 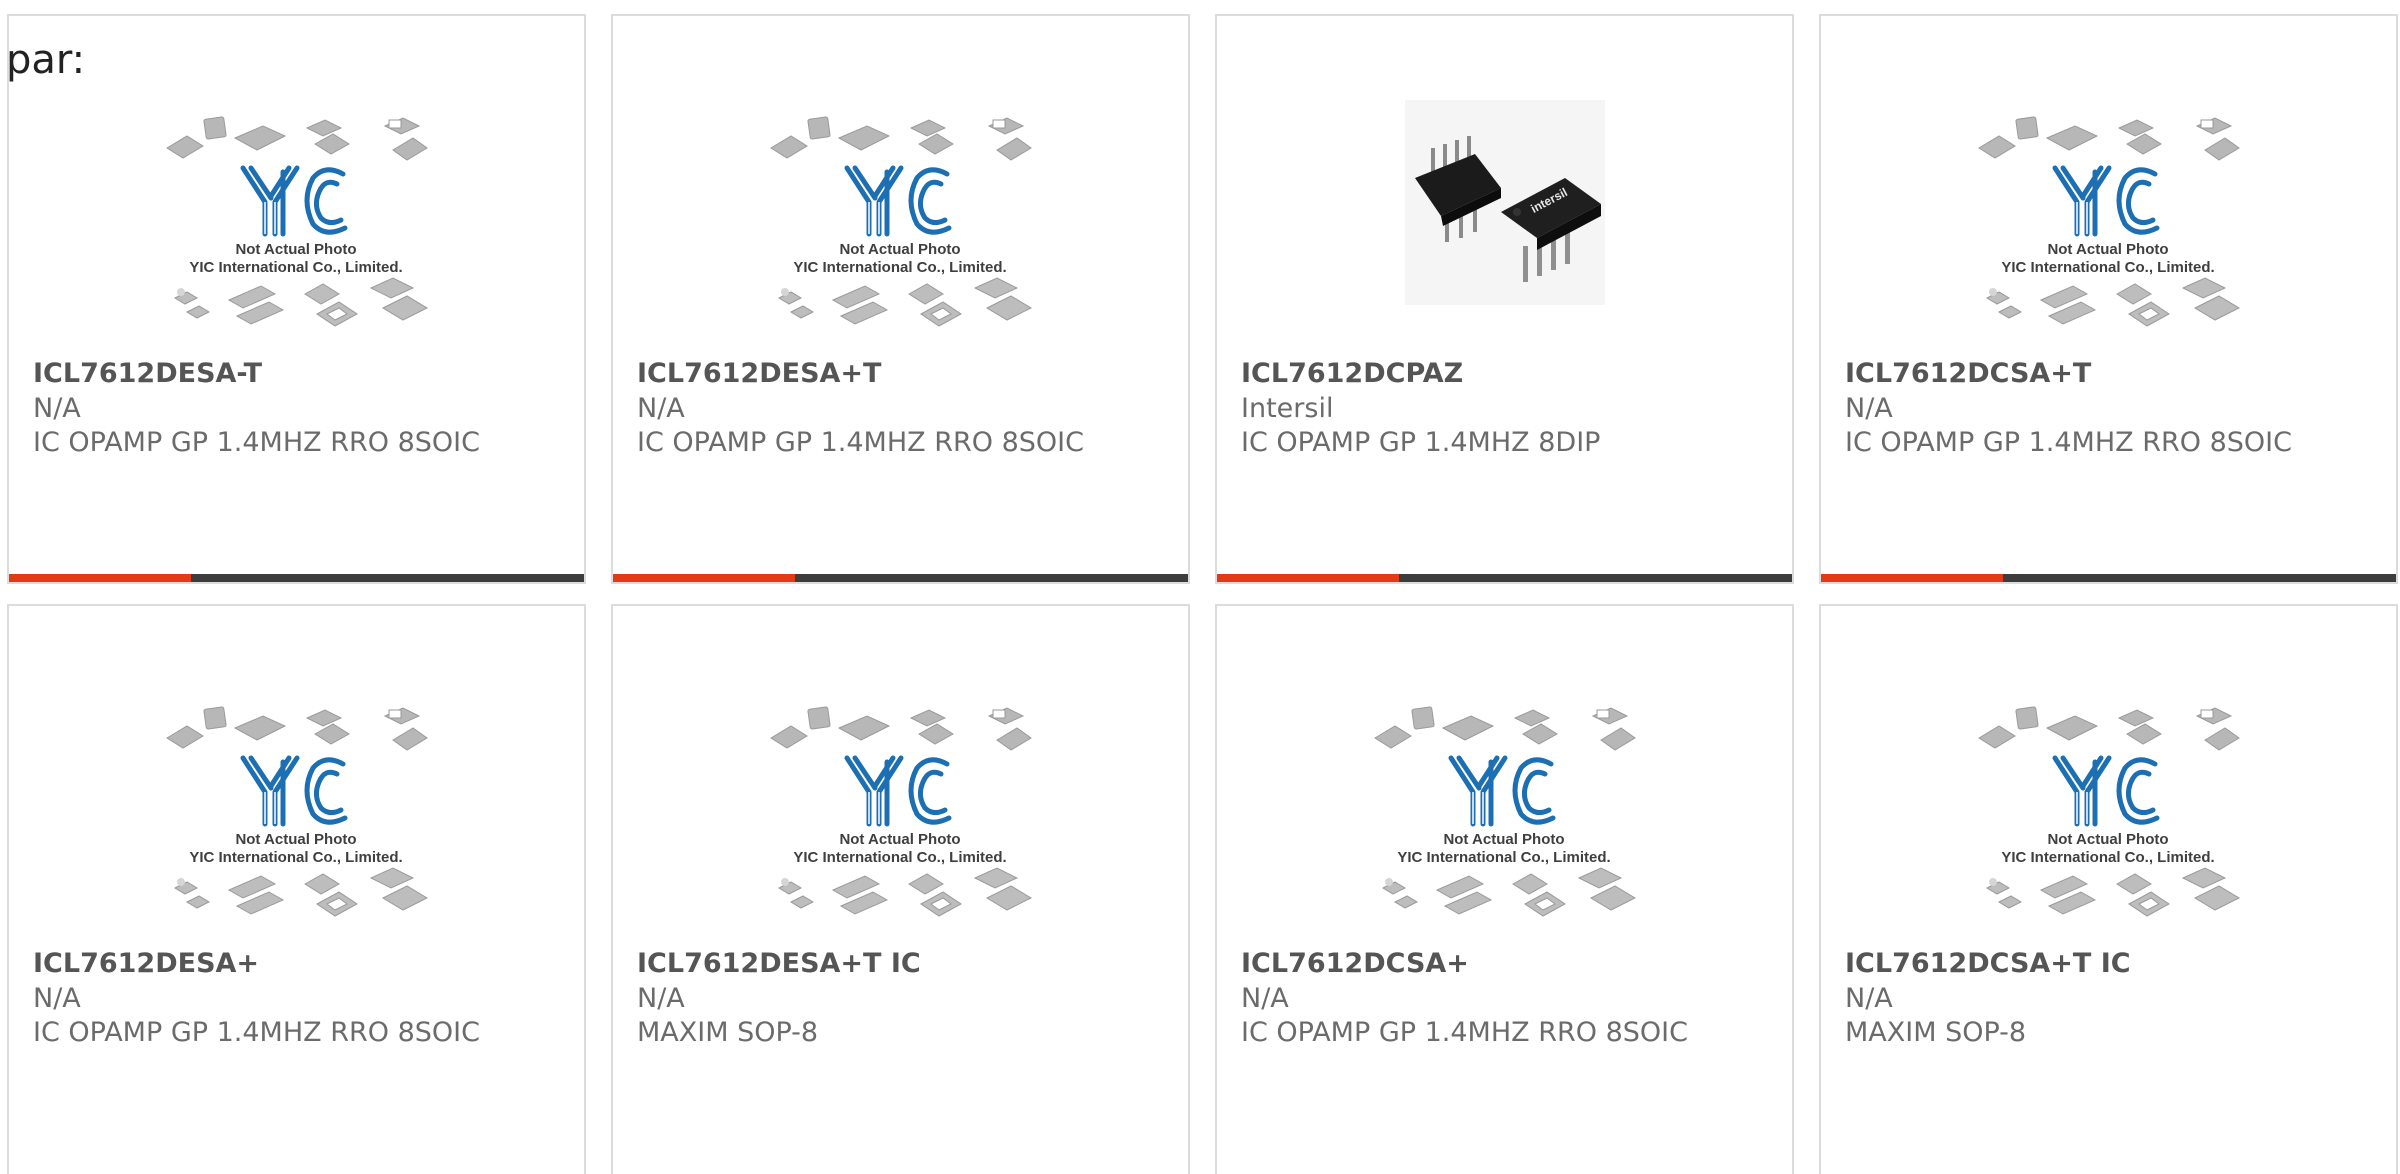 What do you see at coordinates (1988, 964) in the screenshot?
I see `part-number-link: ICL7612DCSA+T IC` at bounding box center [1988, 964].